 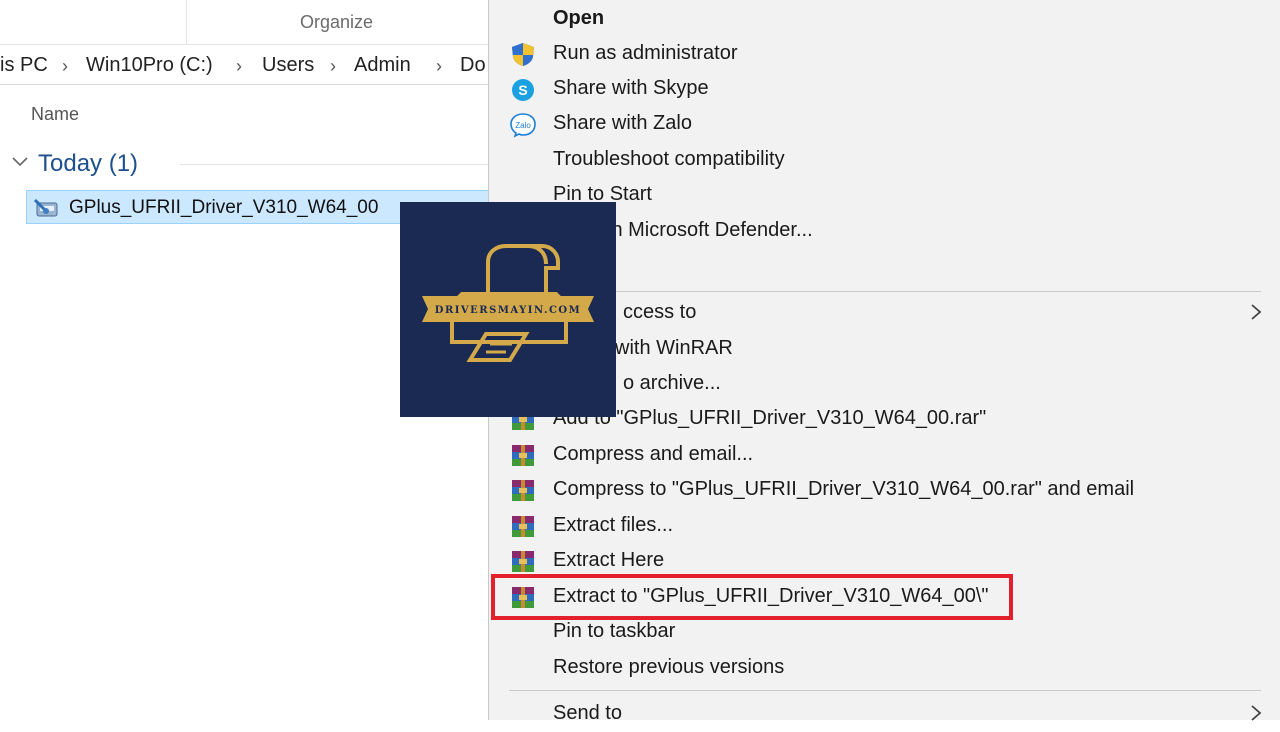 What do you see at coordinates (645, 53) in the screenshot?
I see `menu-item-label: Run as administrator` at bounding box center [645, 53].